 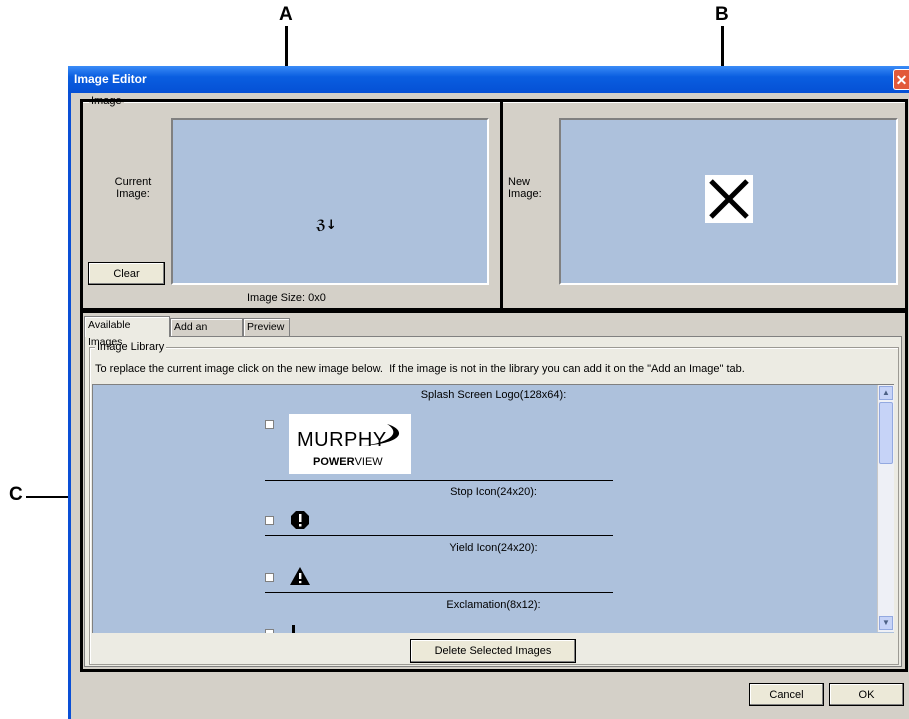 What do you see at coordinates (886, 393) in the screenshot?
I see `scroll-up-icon: ▲` at bounding box center [886, 393].